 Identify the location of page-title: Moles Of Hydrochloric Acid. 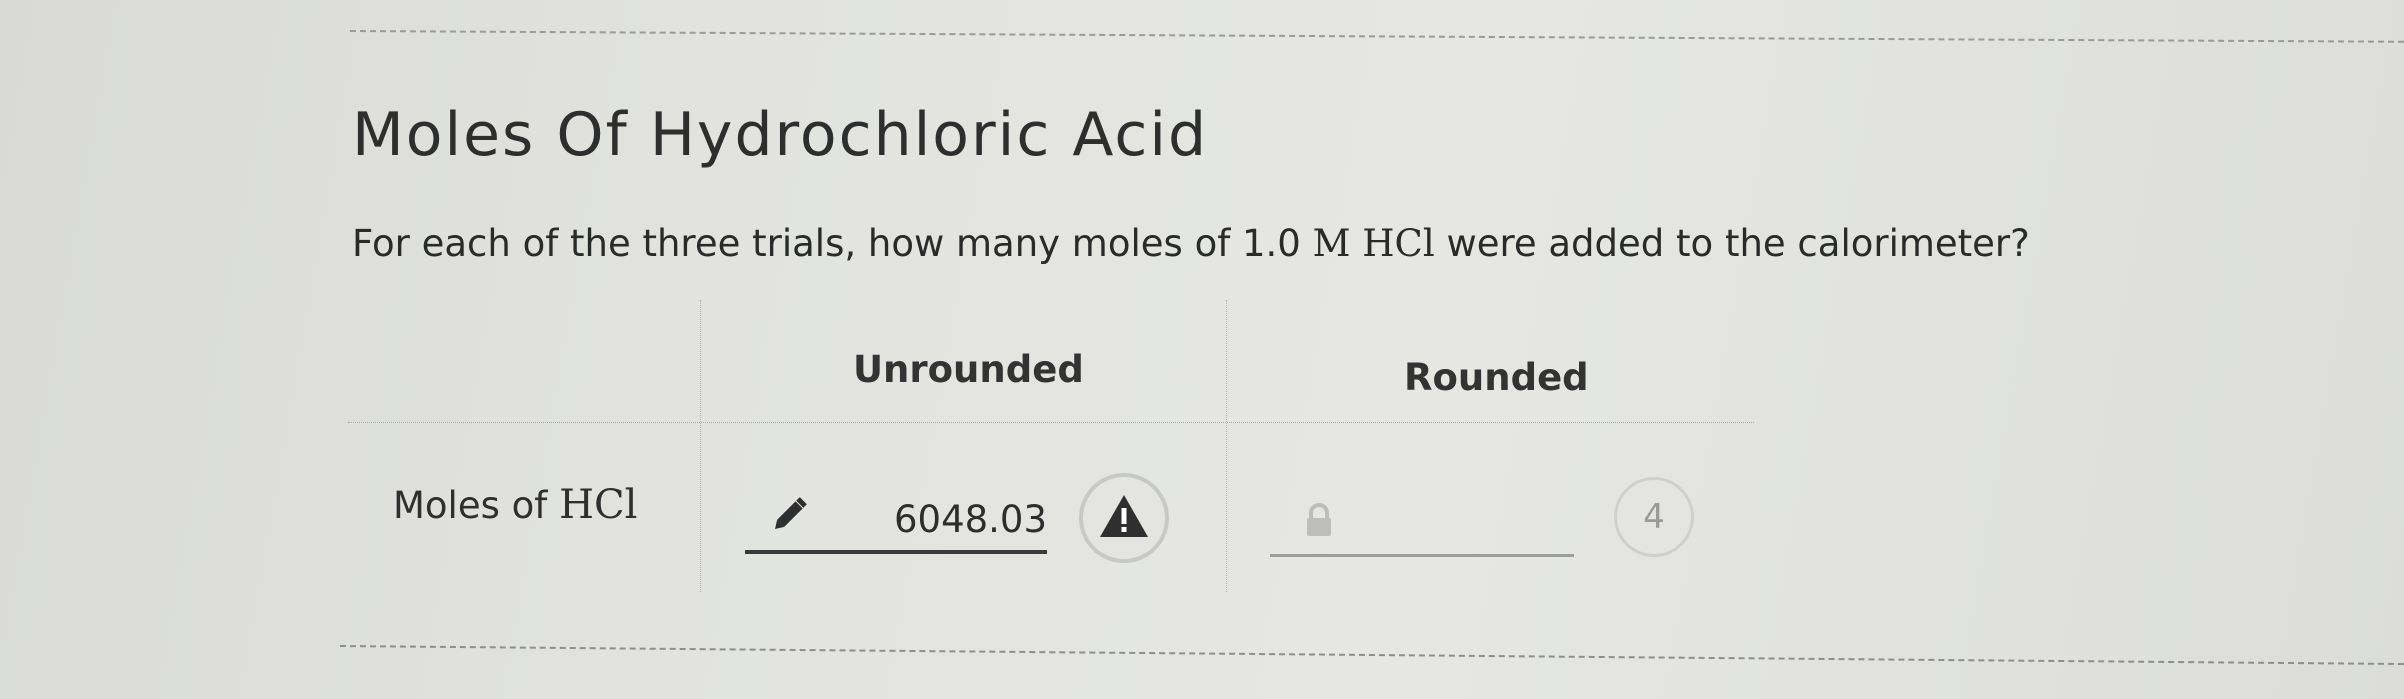
(780, 135).